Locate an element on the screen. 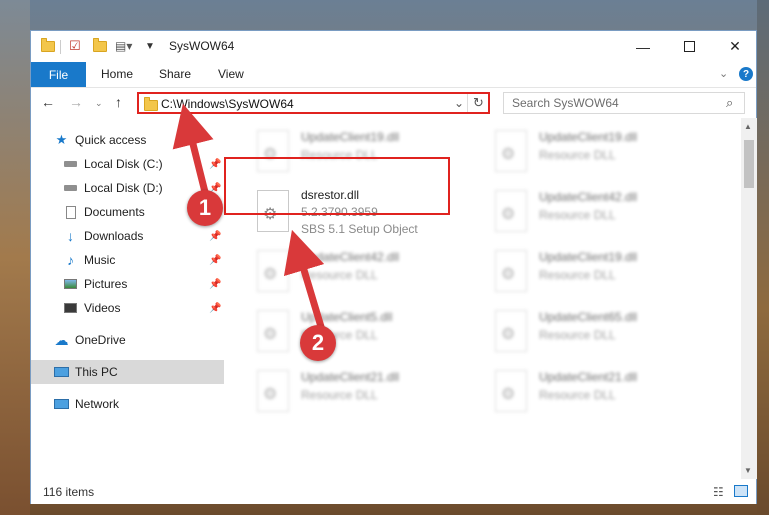 This screenshot has width=769, height=515. computer-icon is located at coordinates (61, 372).